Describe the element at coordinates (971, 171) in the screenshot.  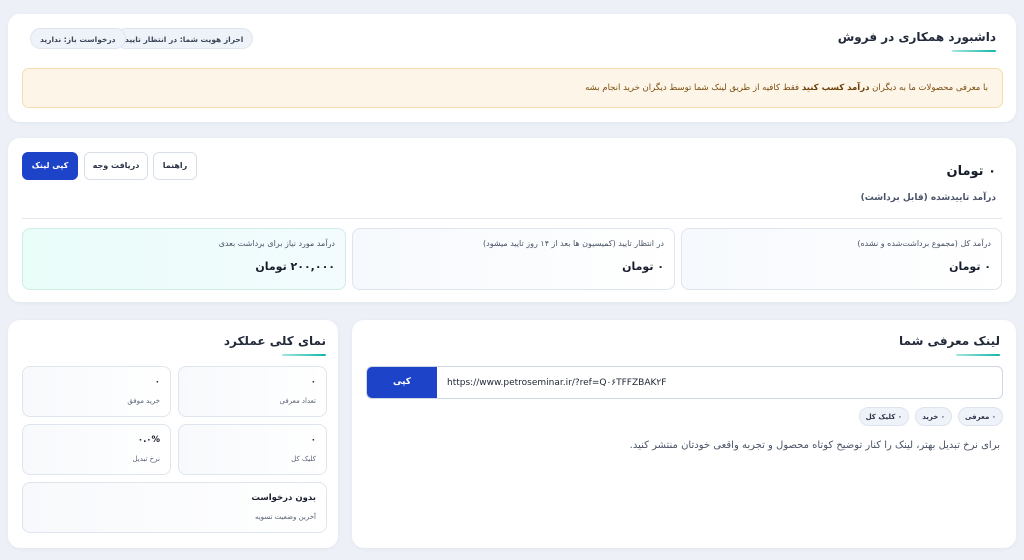
I see `approved-income-amount: ۰ تومان` at that location.